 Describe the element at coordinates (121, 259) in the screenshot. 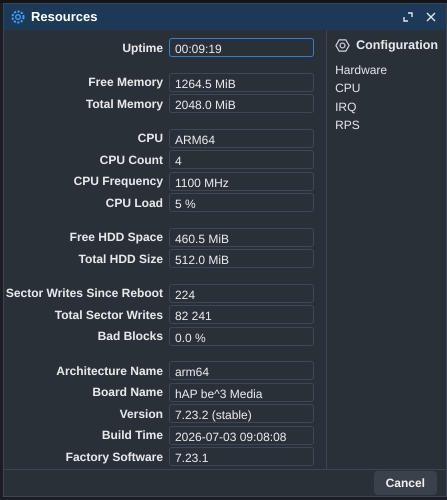

I see `field-label: Total HDD Size` at that location.